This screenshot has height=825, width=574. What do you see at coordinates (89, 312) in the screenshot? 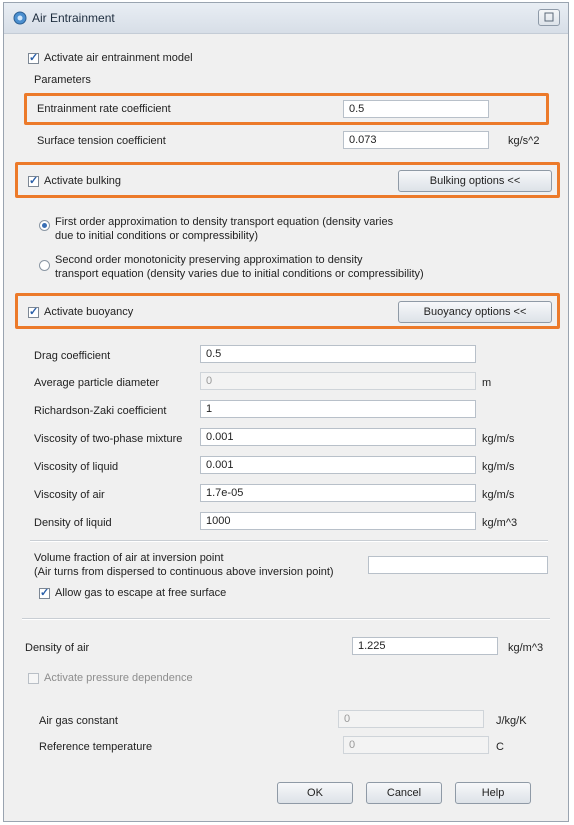
I see `activate-buoyancy-label: Activate buoyancy` at bounding box center [89, 312].